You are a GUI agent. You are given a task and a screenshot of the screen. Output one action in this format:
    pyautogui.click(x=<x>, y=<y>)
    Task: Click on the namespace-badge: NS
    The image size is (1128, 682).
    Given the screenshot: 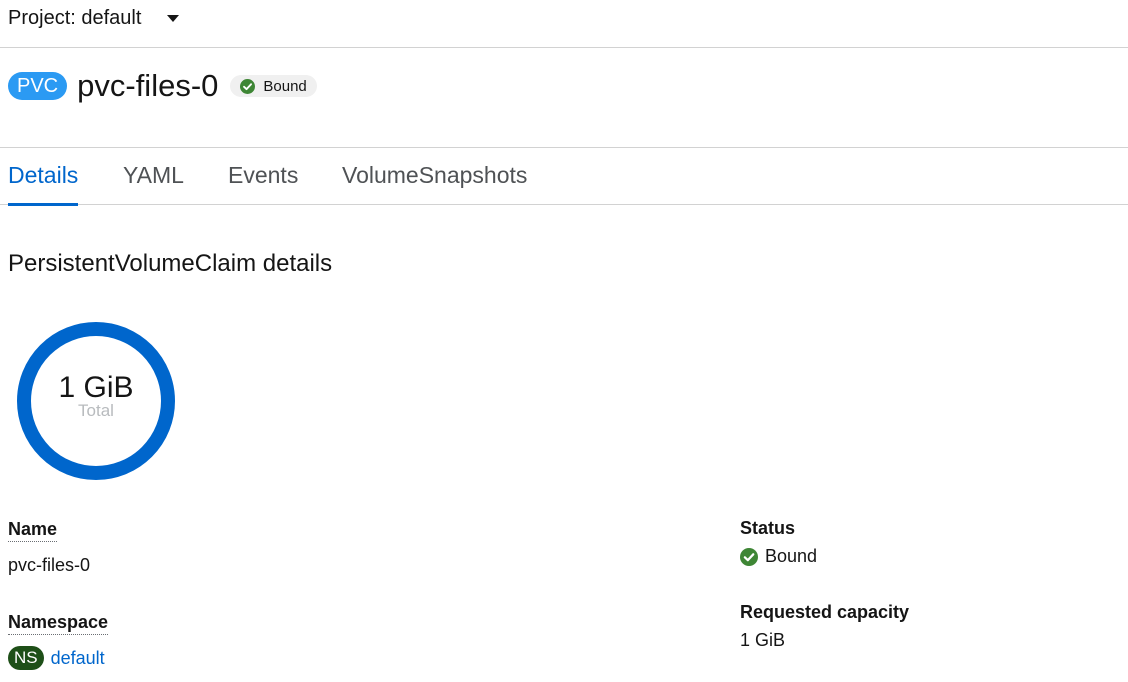 What is the action you would take?
    pyautogui.click(x=26, y=658)
    